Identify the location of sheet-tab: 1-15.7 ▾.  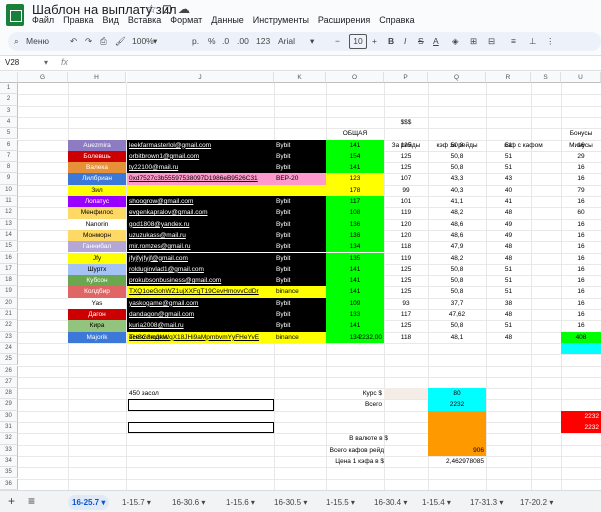
(136, 502).